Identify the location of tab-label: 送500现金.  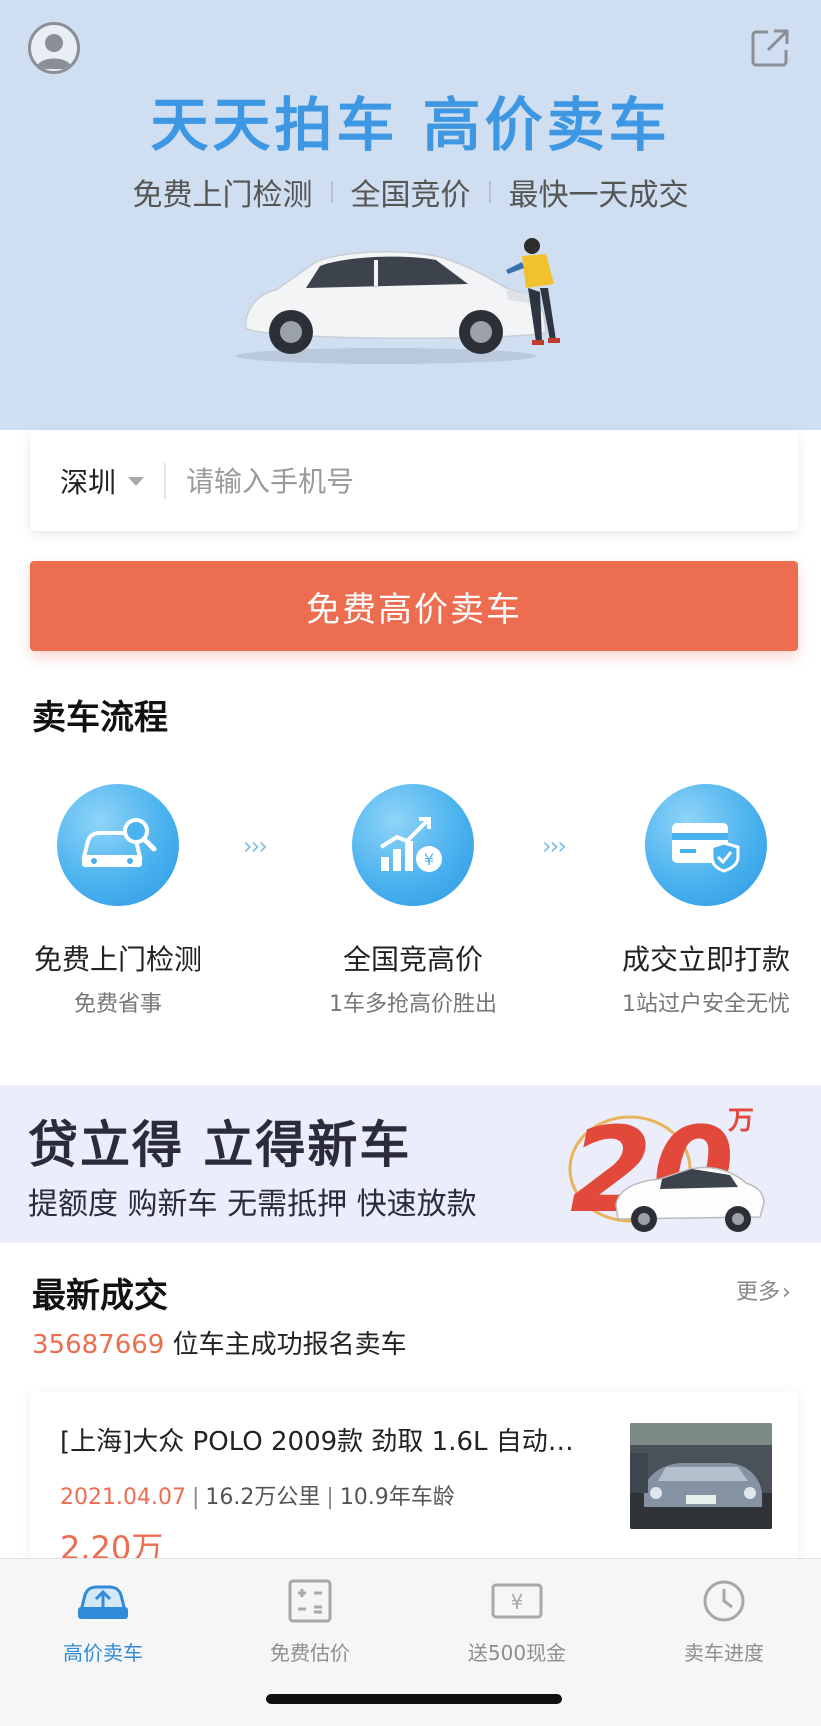
(517, 1653).